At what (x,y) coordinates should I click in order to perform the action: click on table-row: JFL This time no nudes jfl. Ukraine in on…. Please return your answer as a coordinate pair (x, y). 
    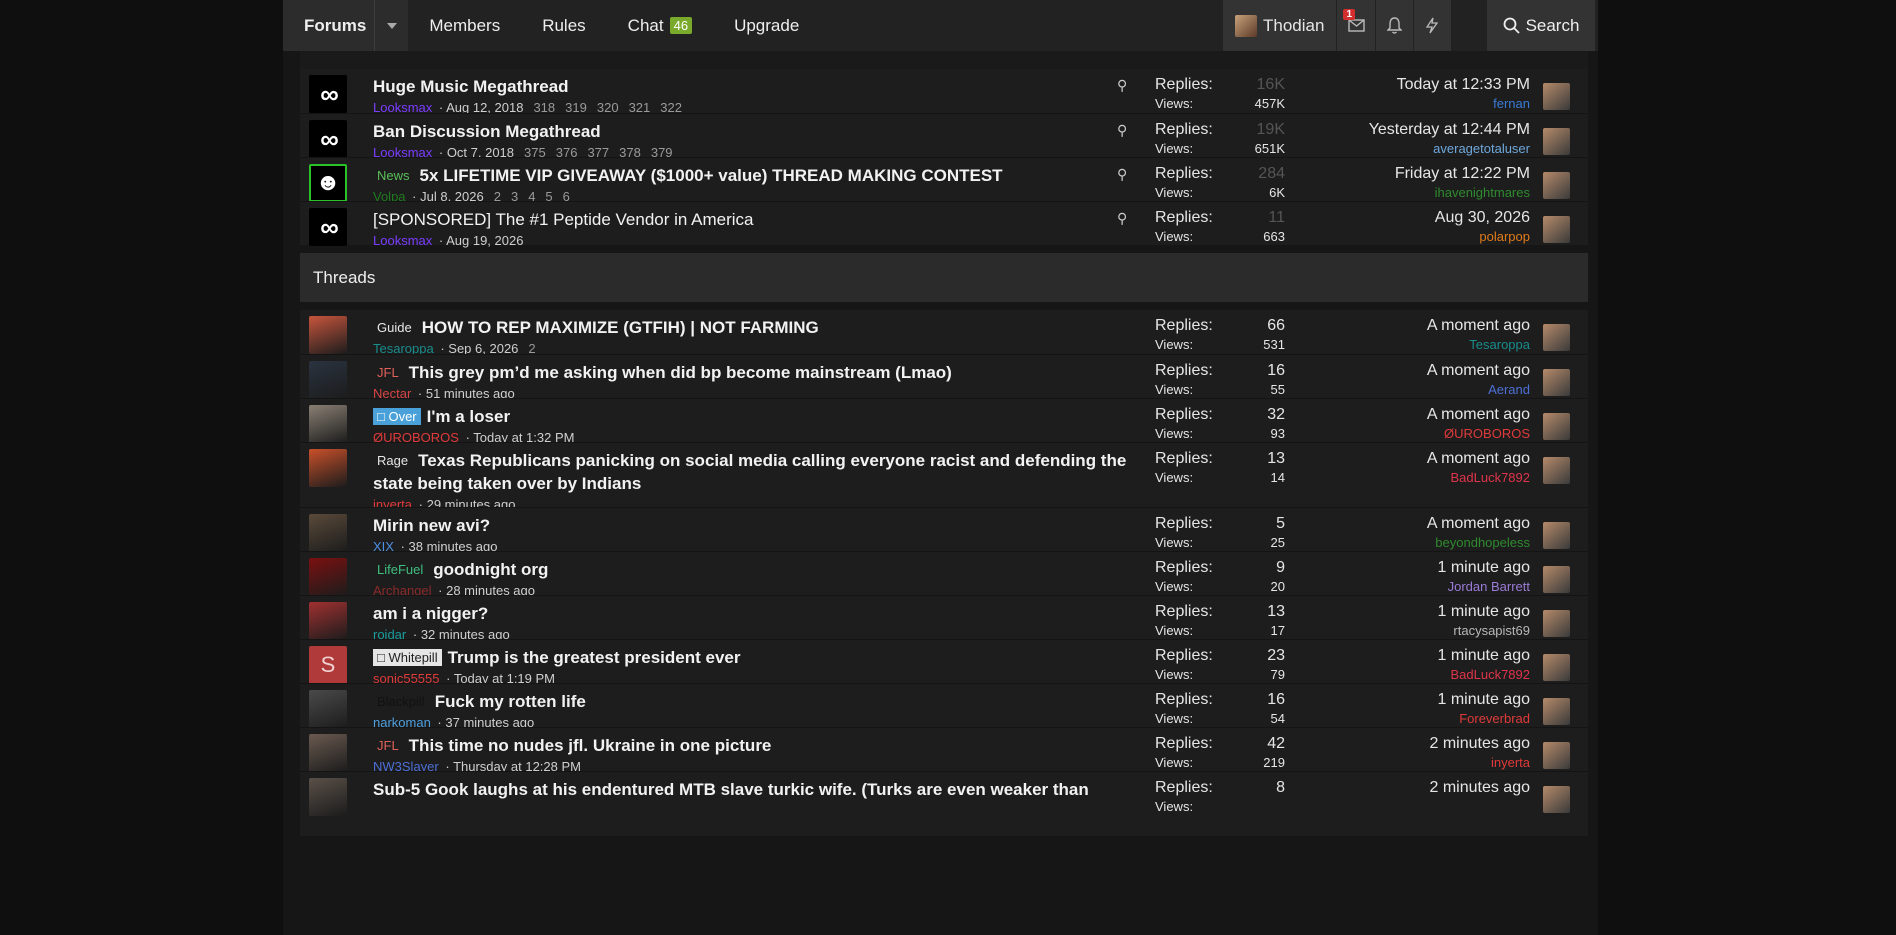
    Looking at the image, I should click on (944, 750).